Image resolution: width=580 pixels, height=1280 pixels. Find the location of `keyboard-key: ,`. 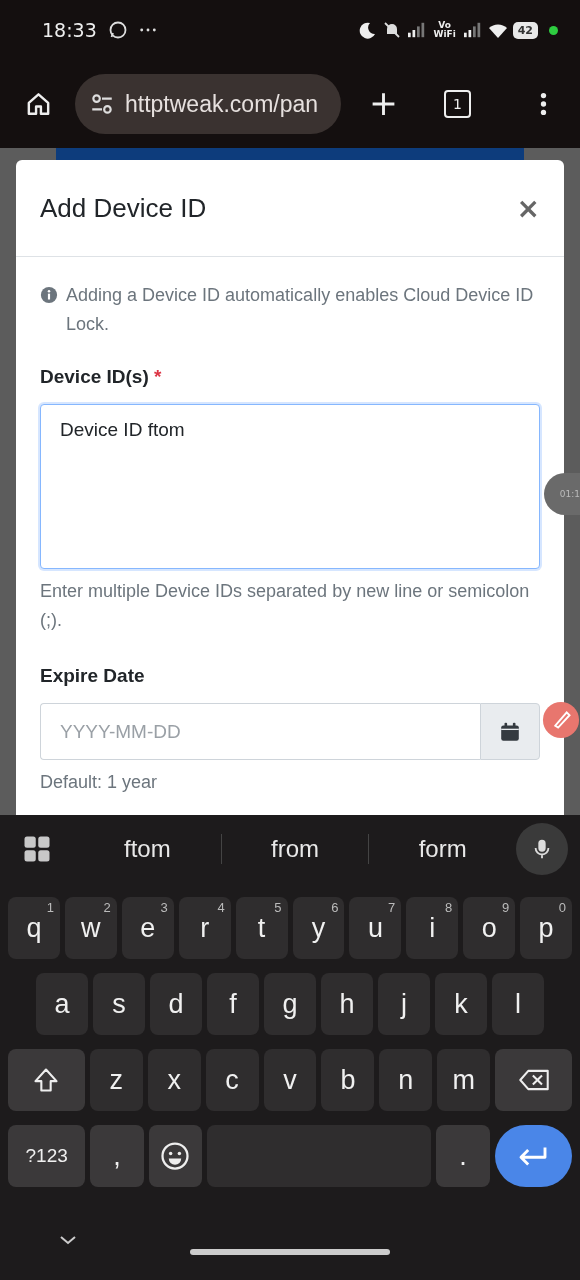

keyboard-key: , is located at coordinates (117, 1156).